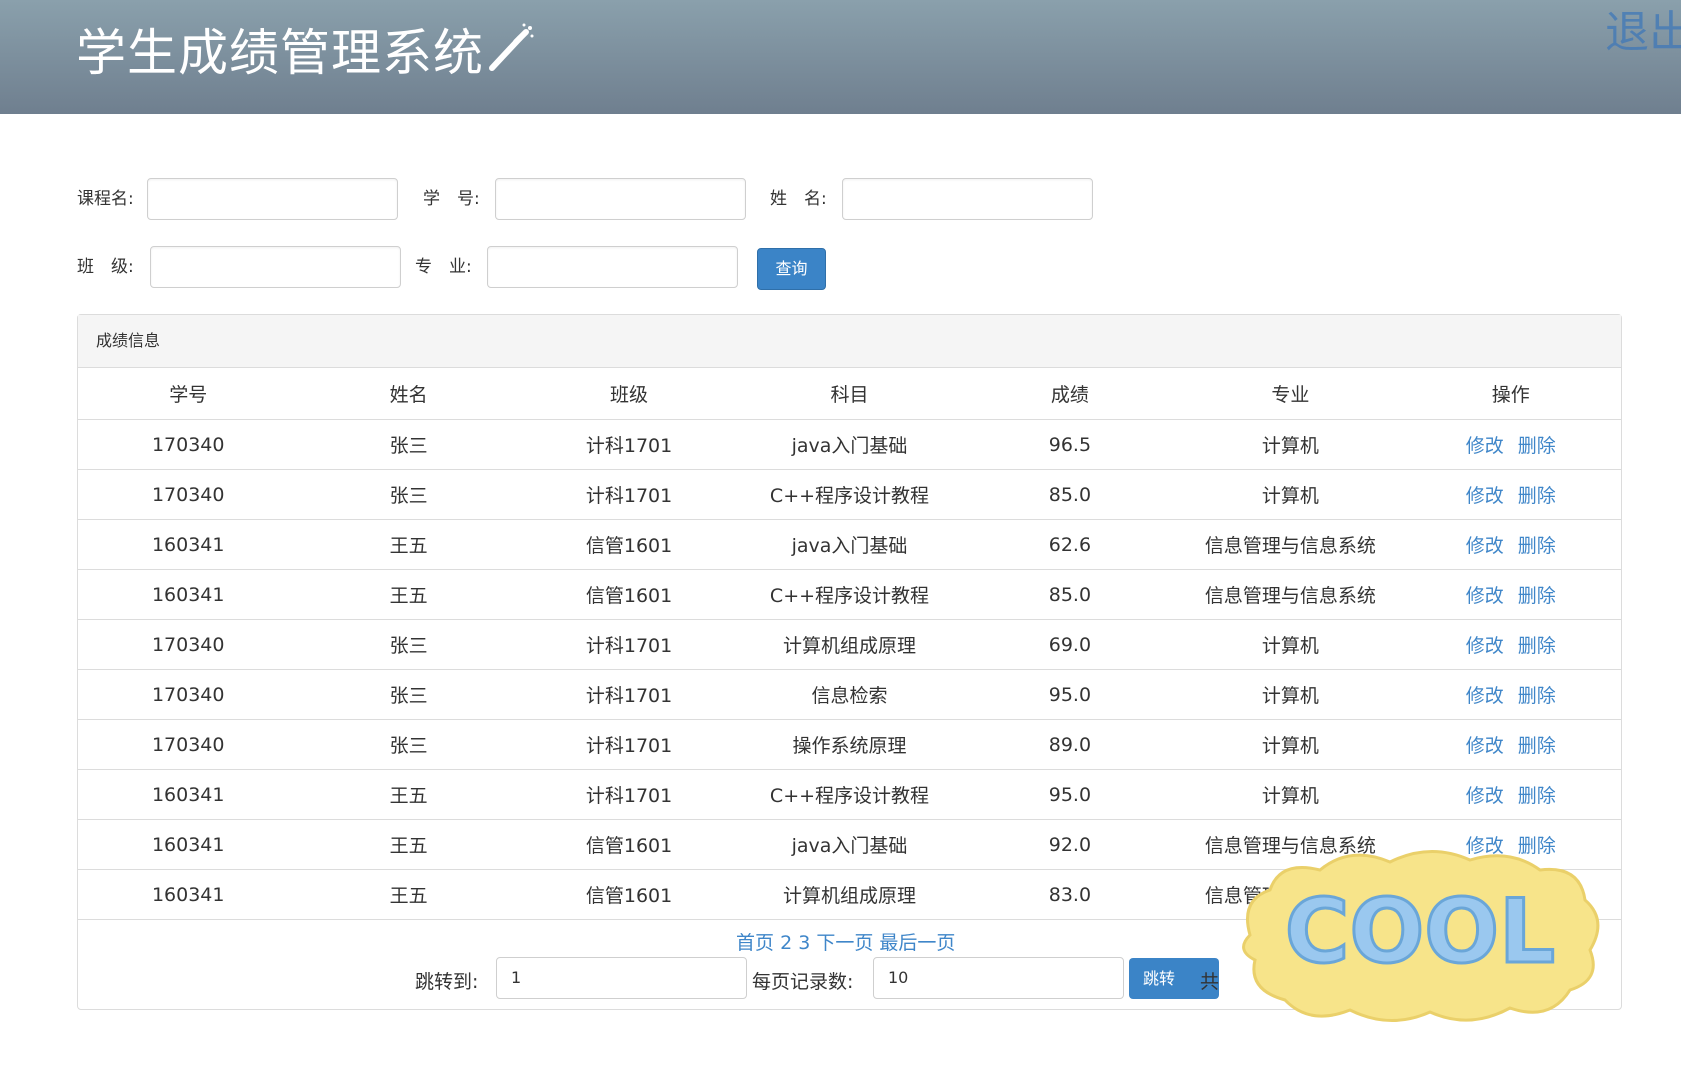  Describe the element at coordinates (105, 267) in the screenshot. I see `class-label: 班 级:` at that location.